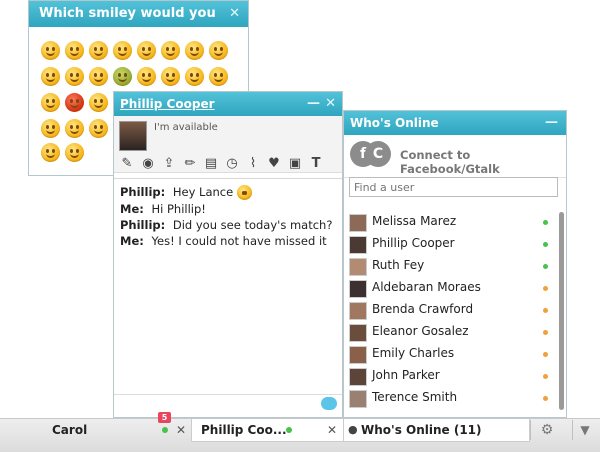 The image size is (600, 452). Describe the element at coordinates (449, 376) in the screenshot. I see `list-item: John Parker` at that location.